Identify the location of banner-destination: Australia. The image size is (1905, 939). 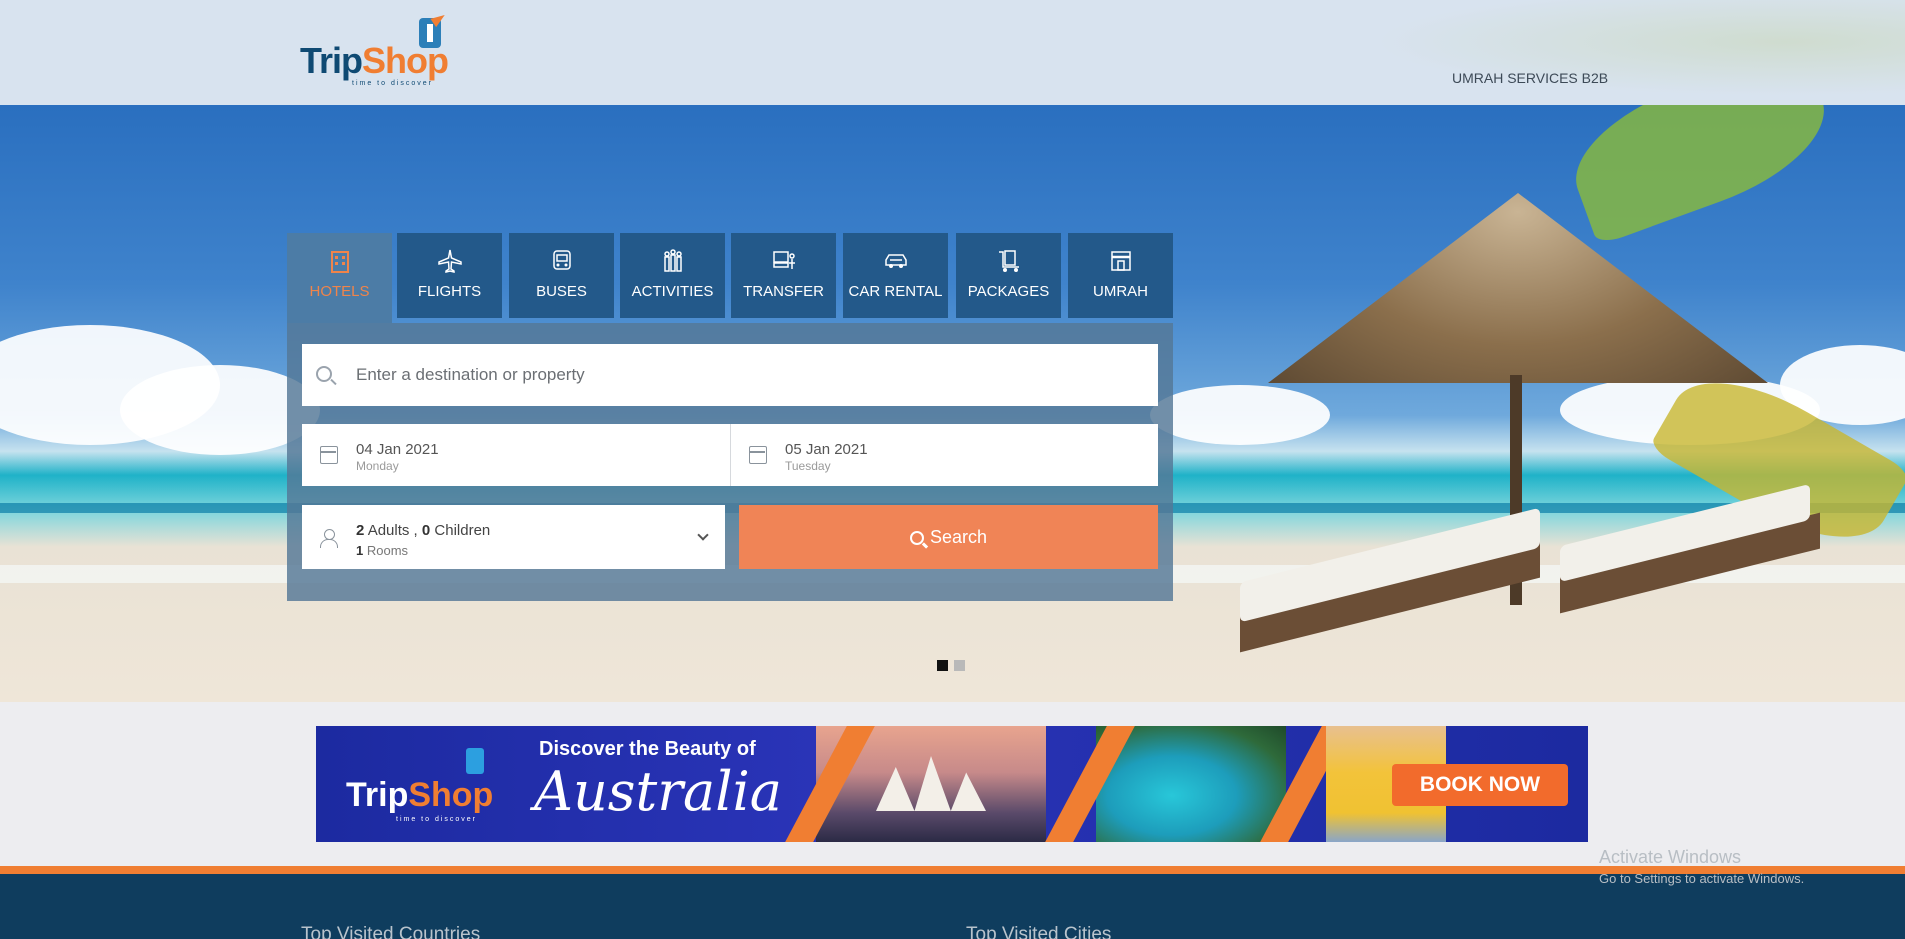
(658, 791).